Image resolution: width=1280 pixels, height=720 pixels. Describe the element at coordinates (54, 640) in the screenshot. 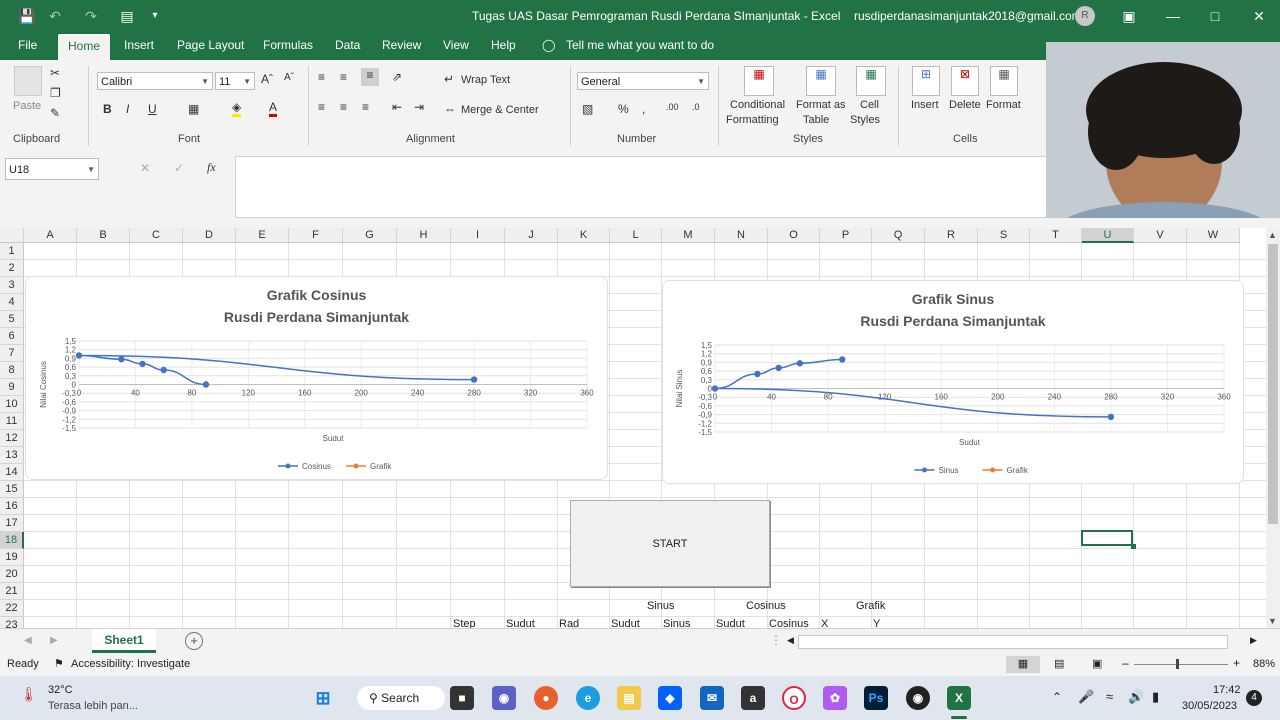

I see `next-sheet-icon: ▶` at that location.